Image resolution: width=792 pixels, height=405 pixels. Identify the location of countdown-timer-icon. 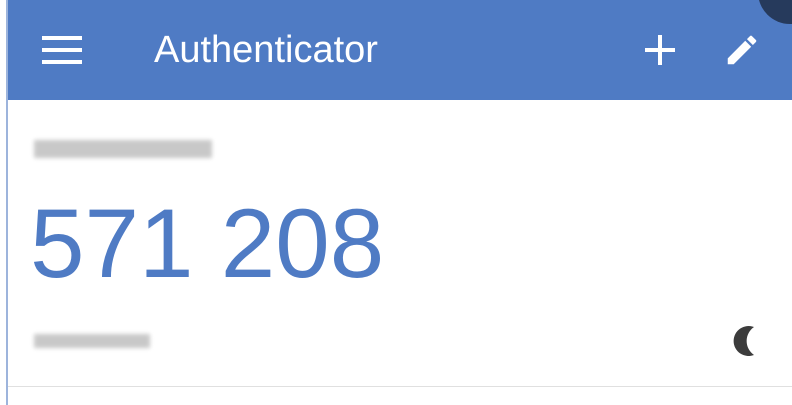
(744, 341).